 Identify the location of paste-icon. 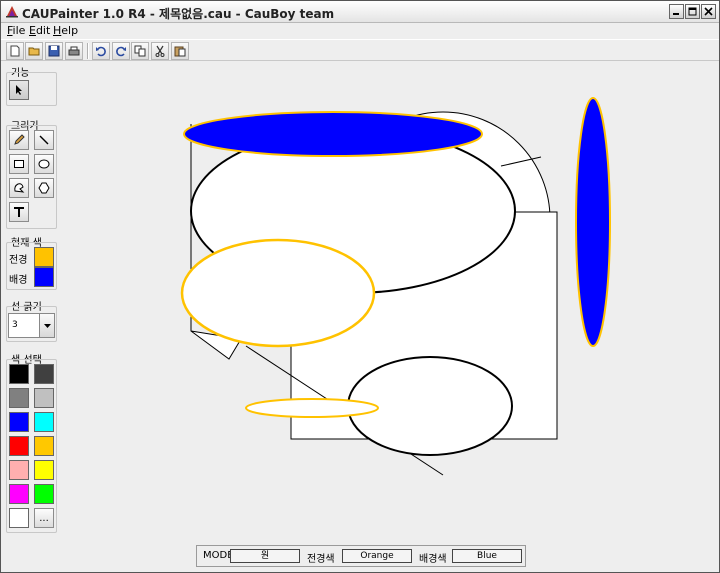
(180, 51).